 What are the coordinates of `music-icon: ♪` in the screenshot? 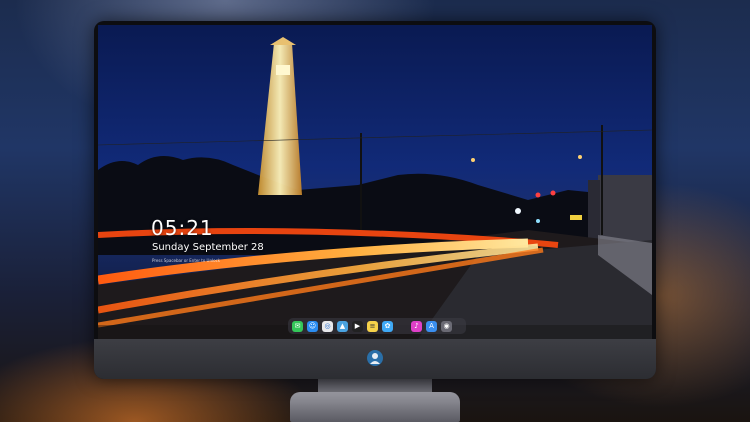 It's located at (416, 326).